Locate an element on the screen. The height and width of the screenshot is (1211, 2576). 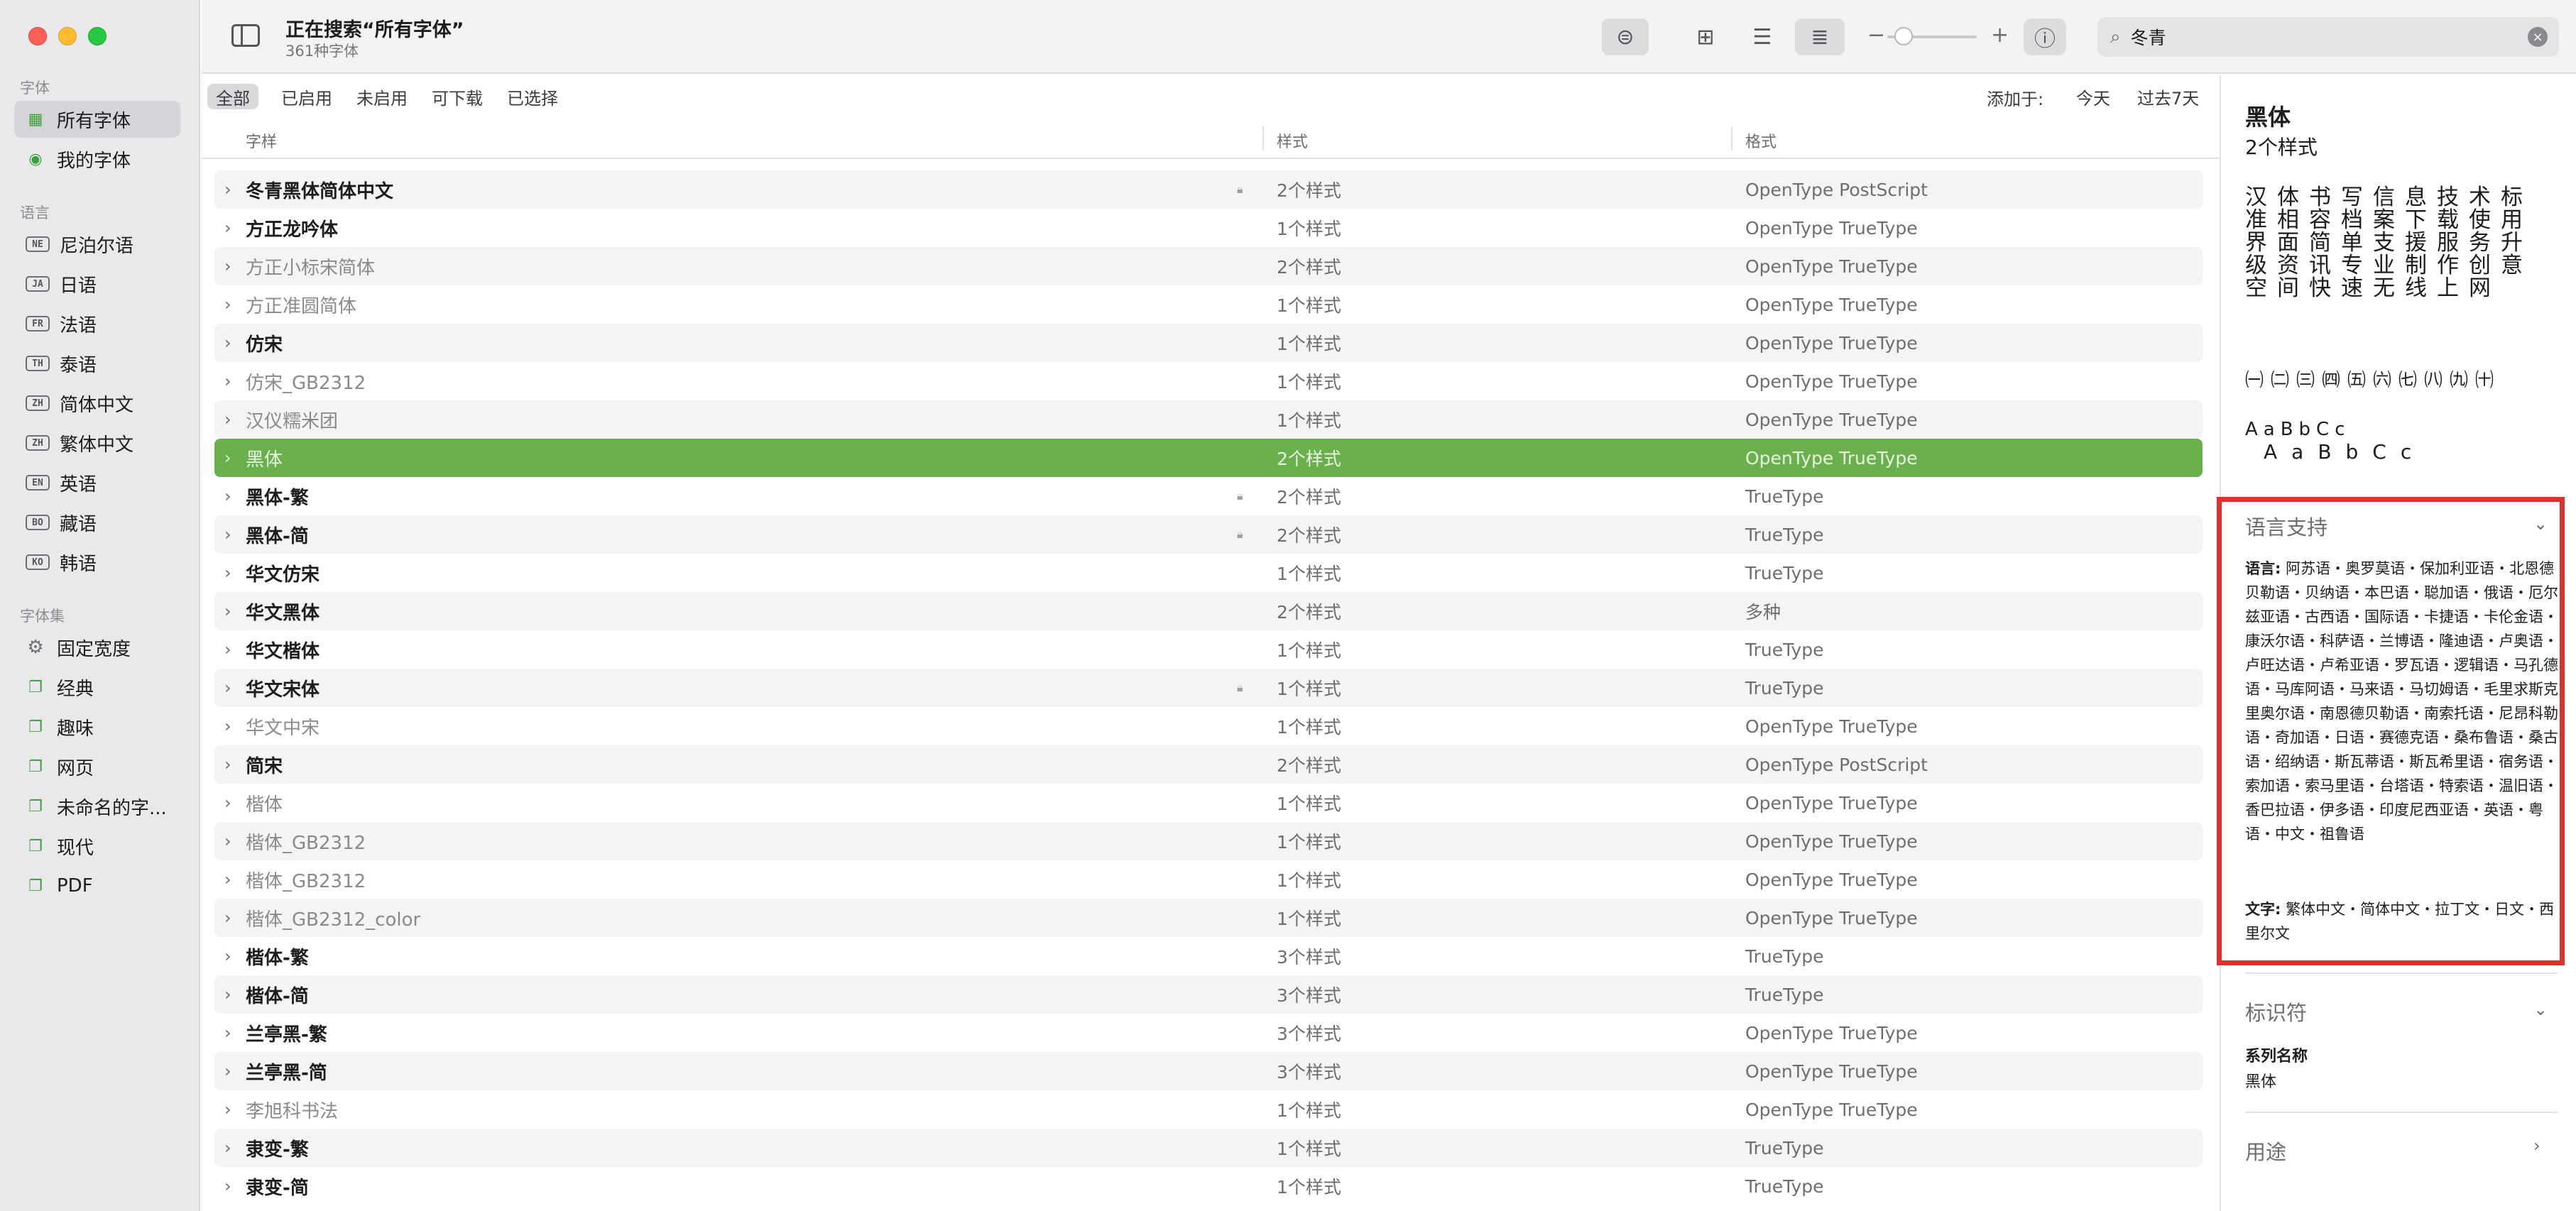
zoom-window-button is located at coordinates (97, 36).